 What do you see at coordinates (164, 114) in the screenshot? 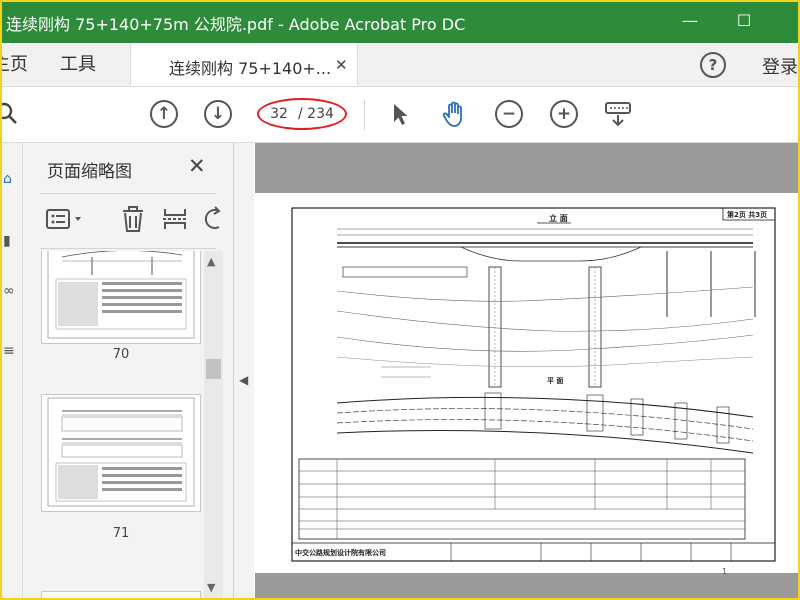
I see `prev-page-icon: ↑` at bounding box center [164, 114].